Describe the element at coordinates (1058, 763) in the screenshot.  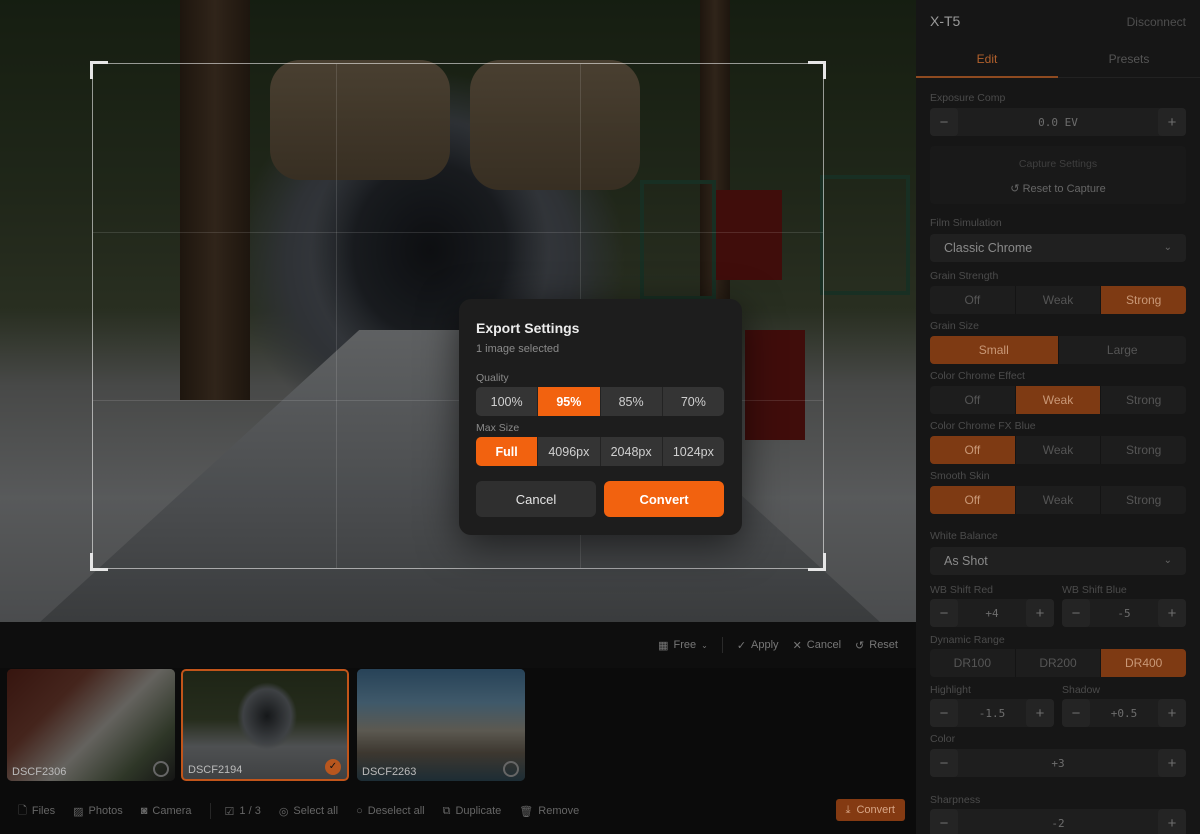
I see `color-value: +3` at that location.